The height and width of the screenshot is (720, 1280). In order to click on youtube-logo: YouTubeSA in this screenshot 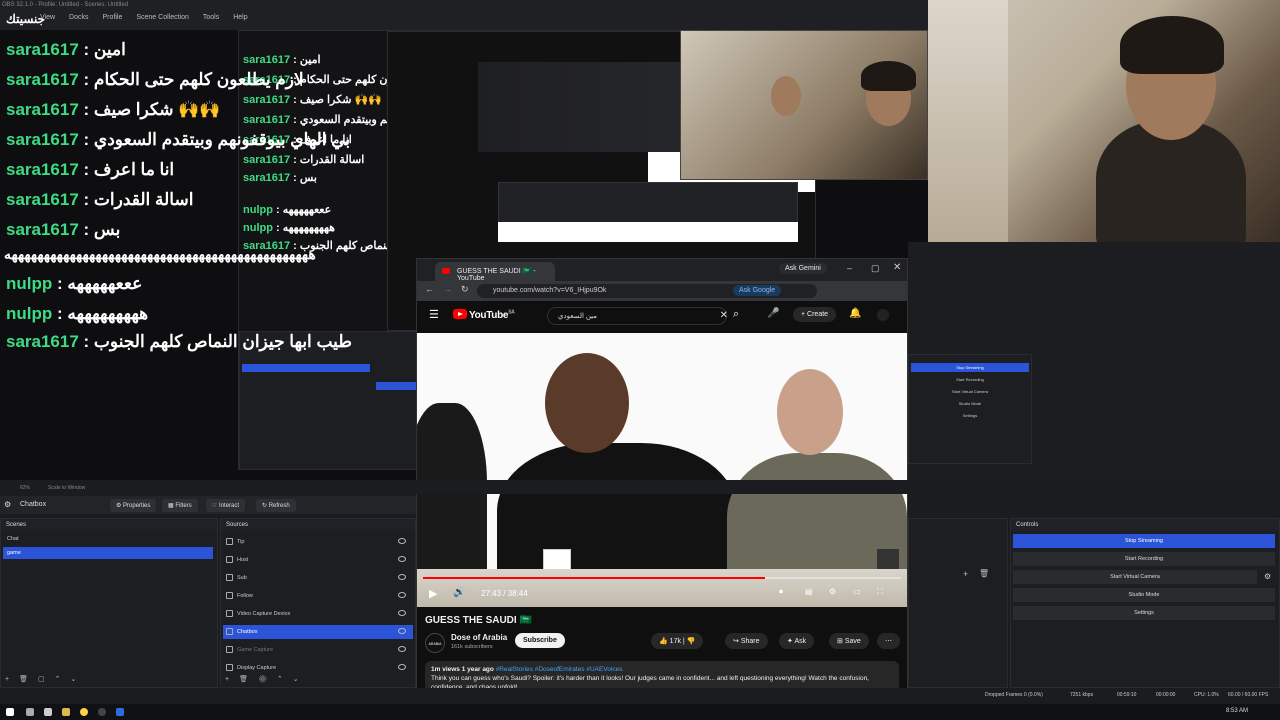, I will do `click(484, 315)`.